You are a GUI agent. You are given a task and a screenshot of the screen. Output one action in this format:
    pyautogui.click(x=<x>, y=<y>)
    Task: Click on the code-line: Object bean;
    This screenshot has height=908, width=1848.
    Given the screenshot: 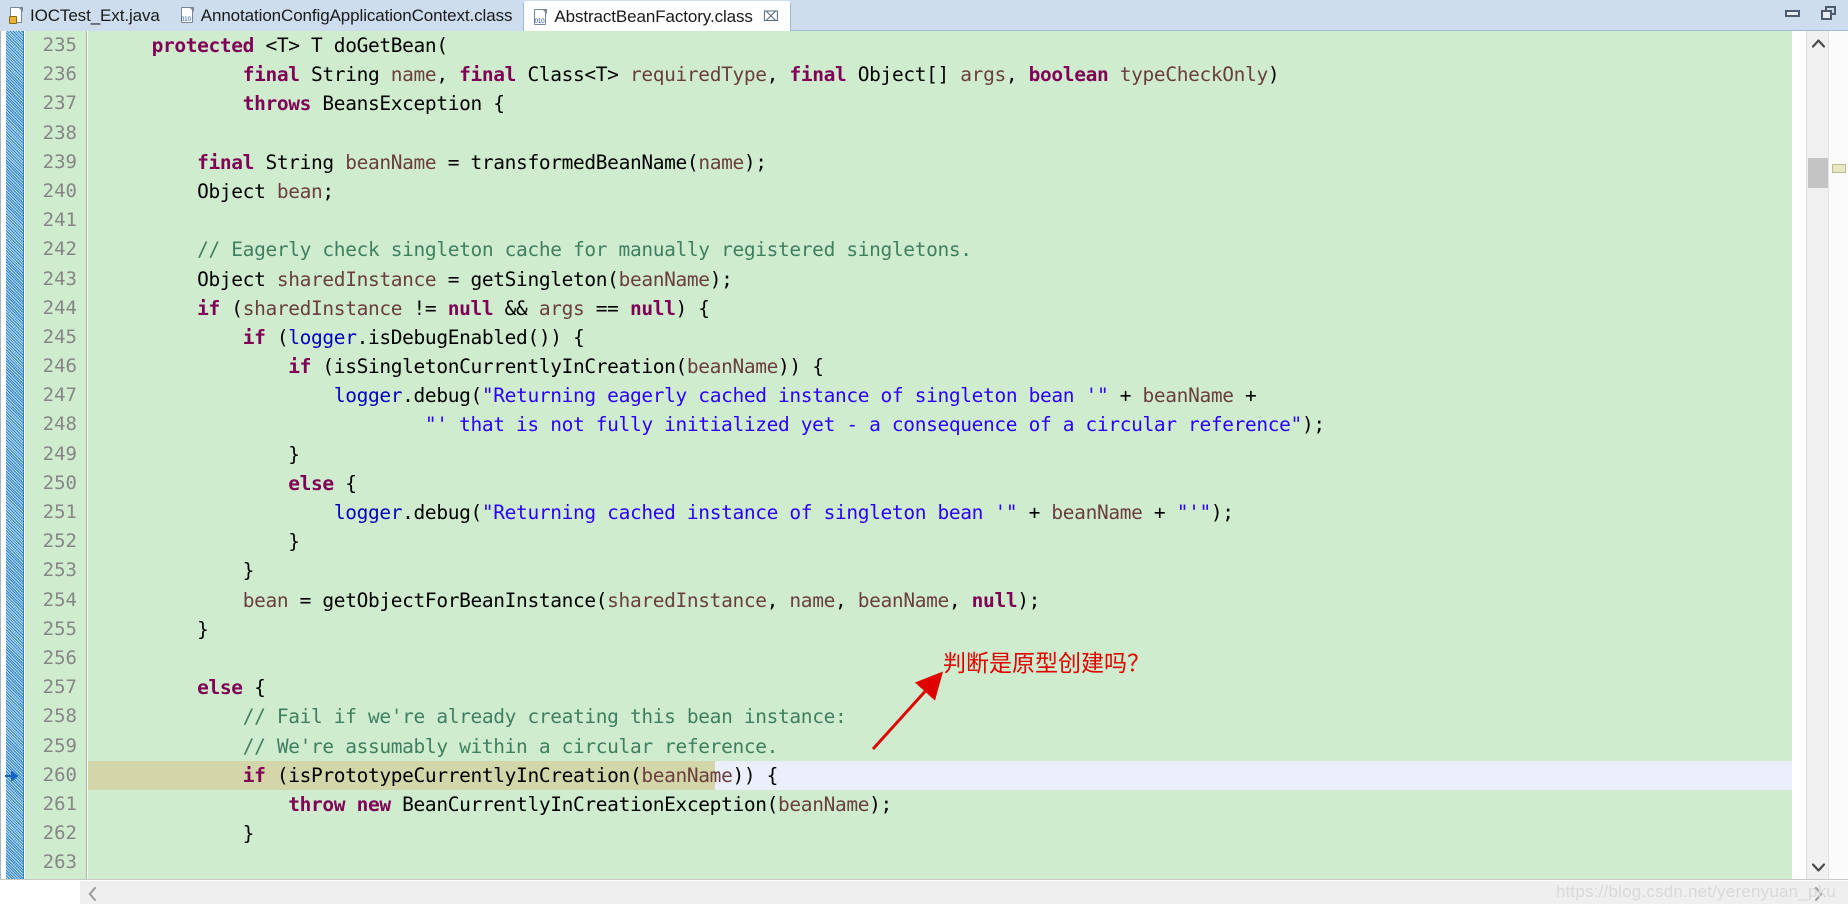 What is the action you would take?
    pyautogui.click(x=940, y=191)
    